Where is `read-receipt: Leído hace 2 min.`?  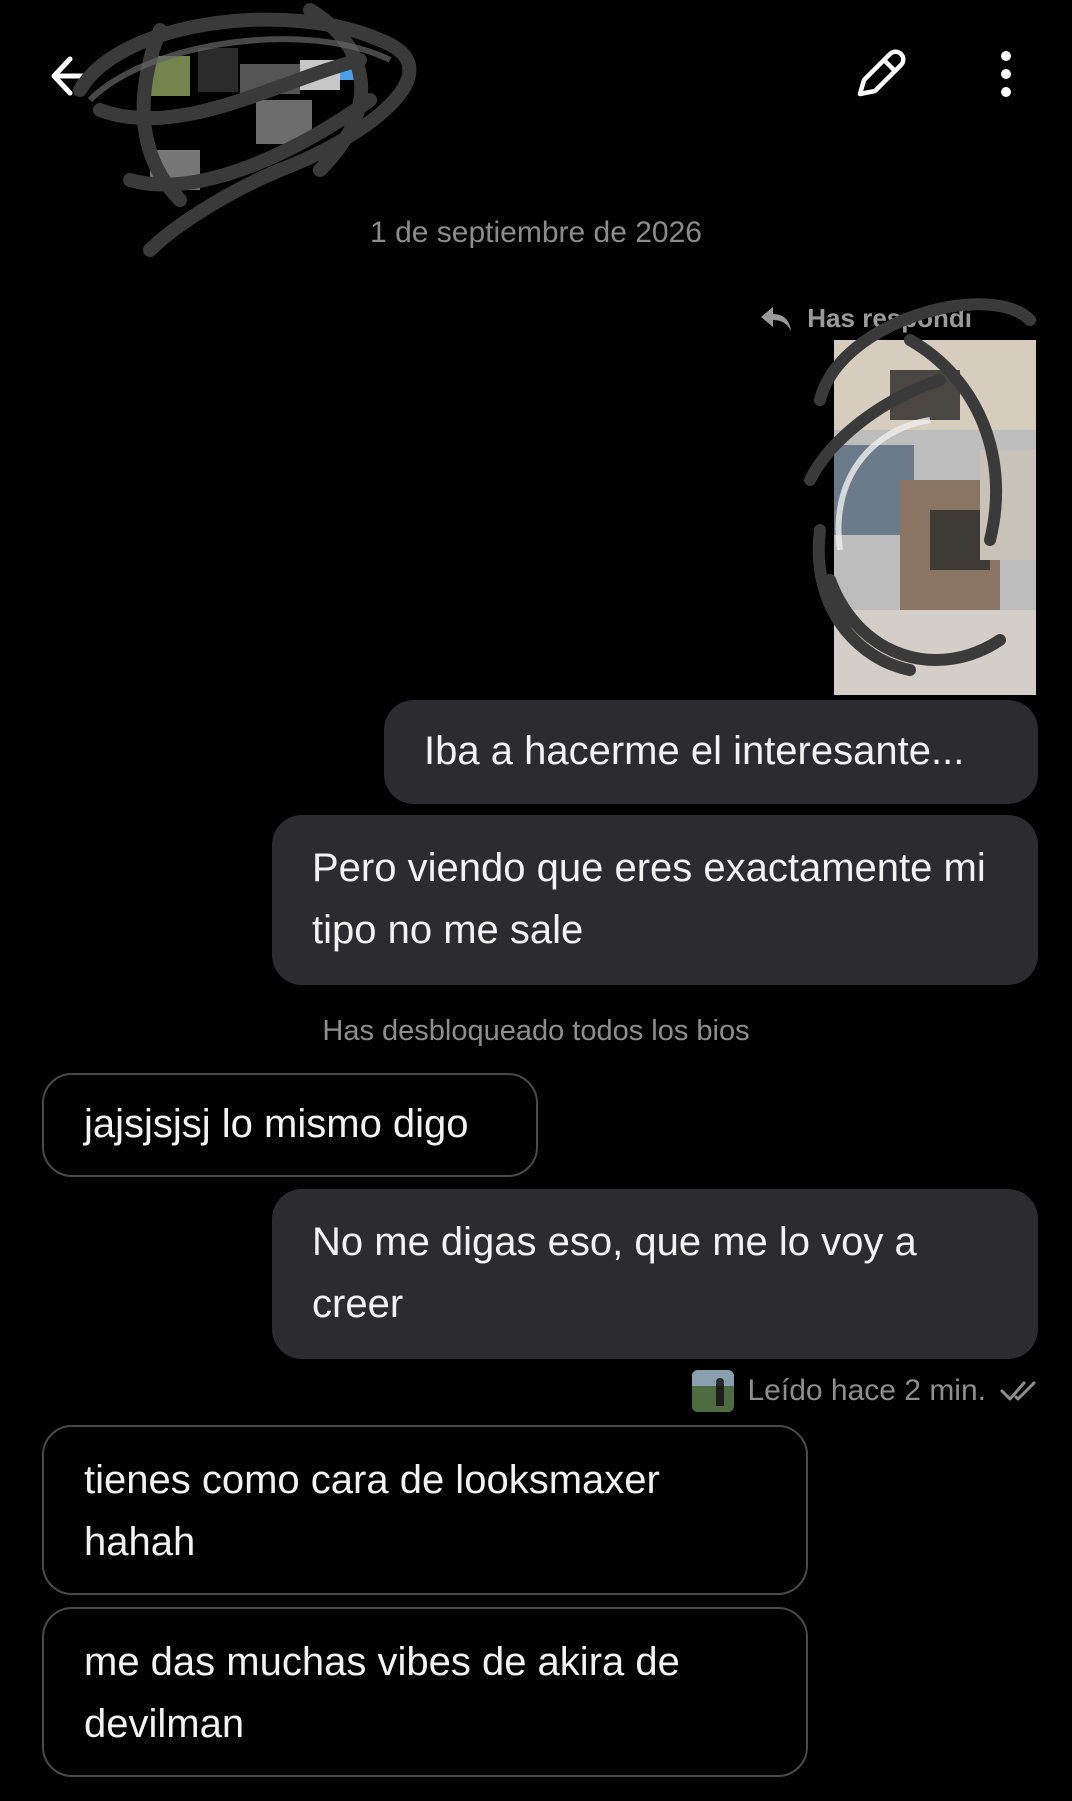
read-receipt: Leído hace 2 min. is located at coordinates (865, 1391).